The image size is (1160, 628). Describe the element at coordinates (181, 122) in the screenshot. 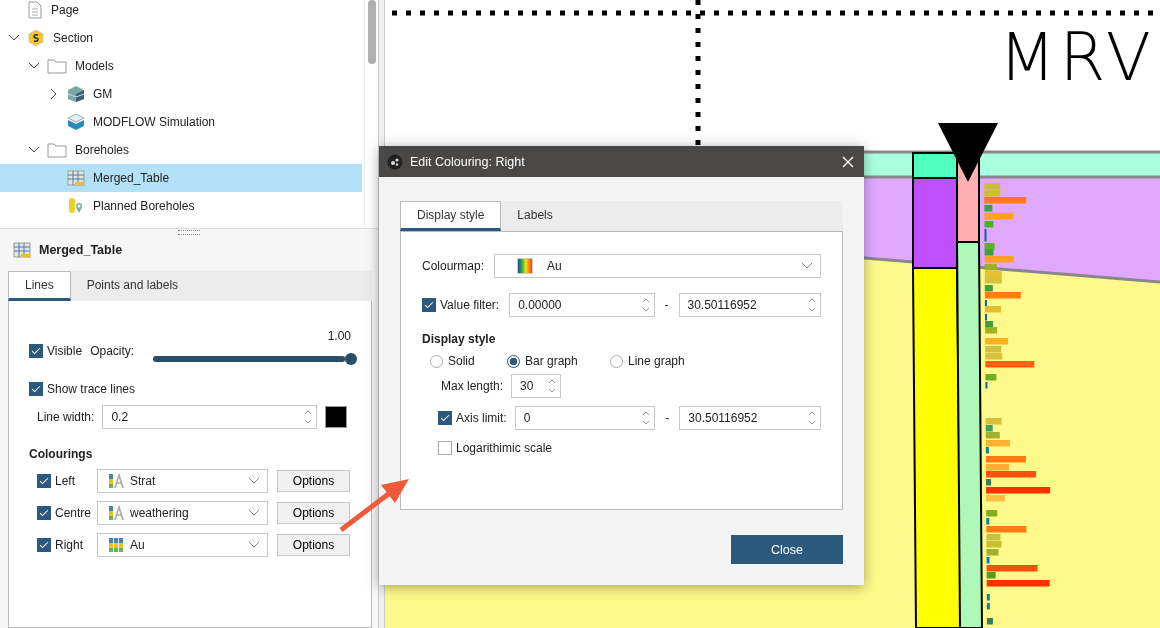

I see `tree-item: MODFLOW Simulation` at that location.